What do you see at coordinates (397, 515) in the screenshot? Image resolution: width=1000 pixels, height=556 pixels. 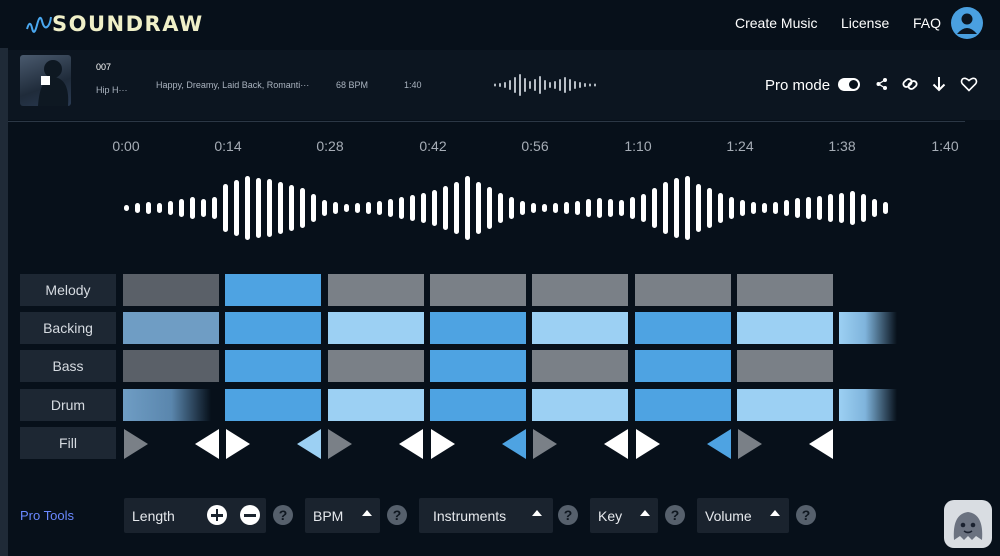 I see `bpm-help-icon: ?` at bounding box center [397, 515].